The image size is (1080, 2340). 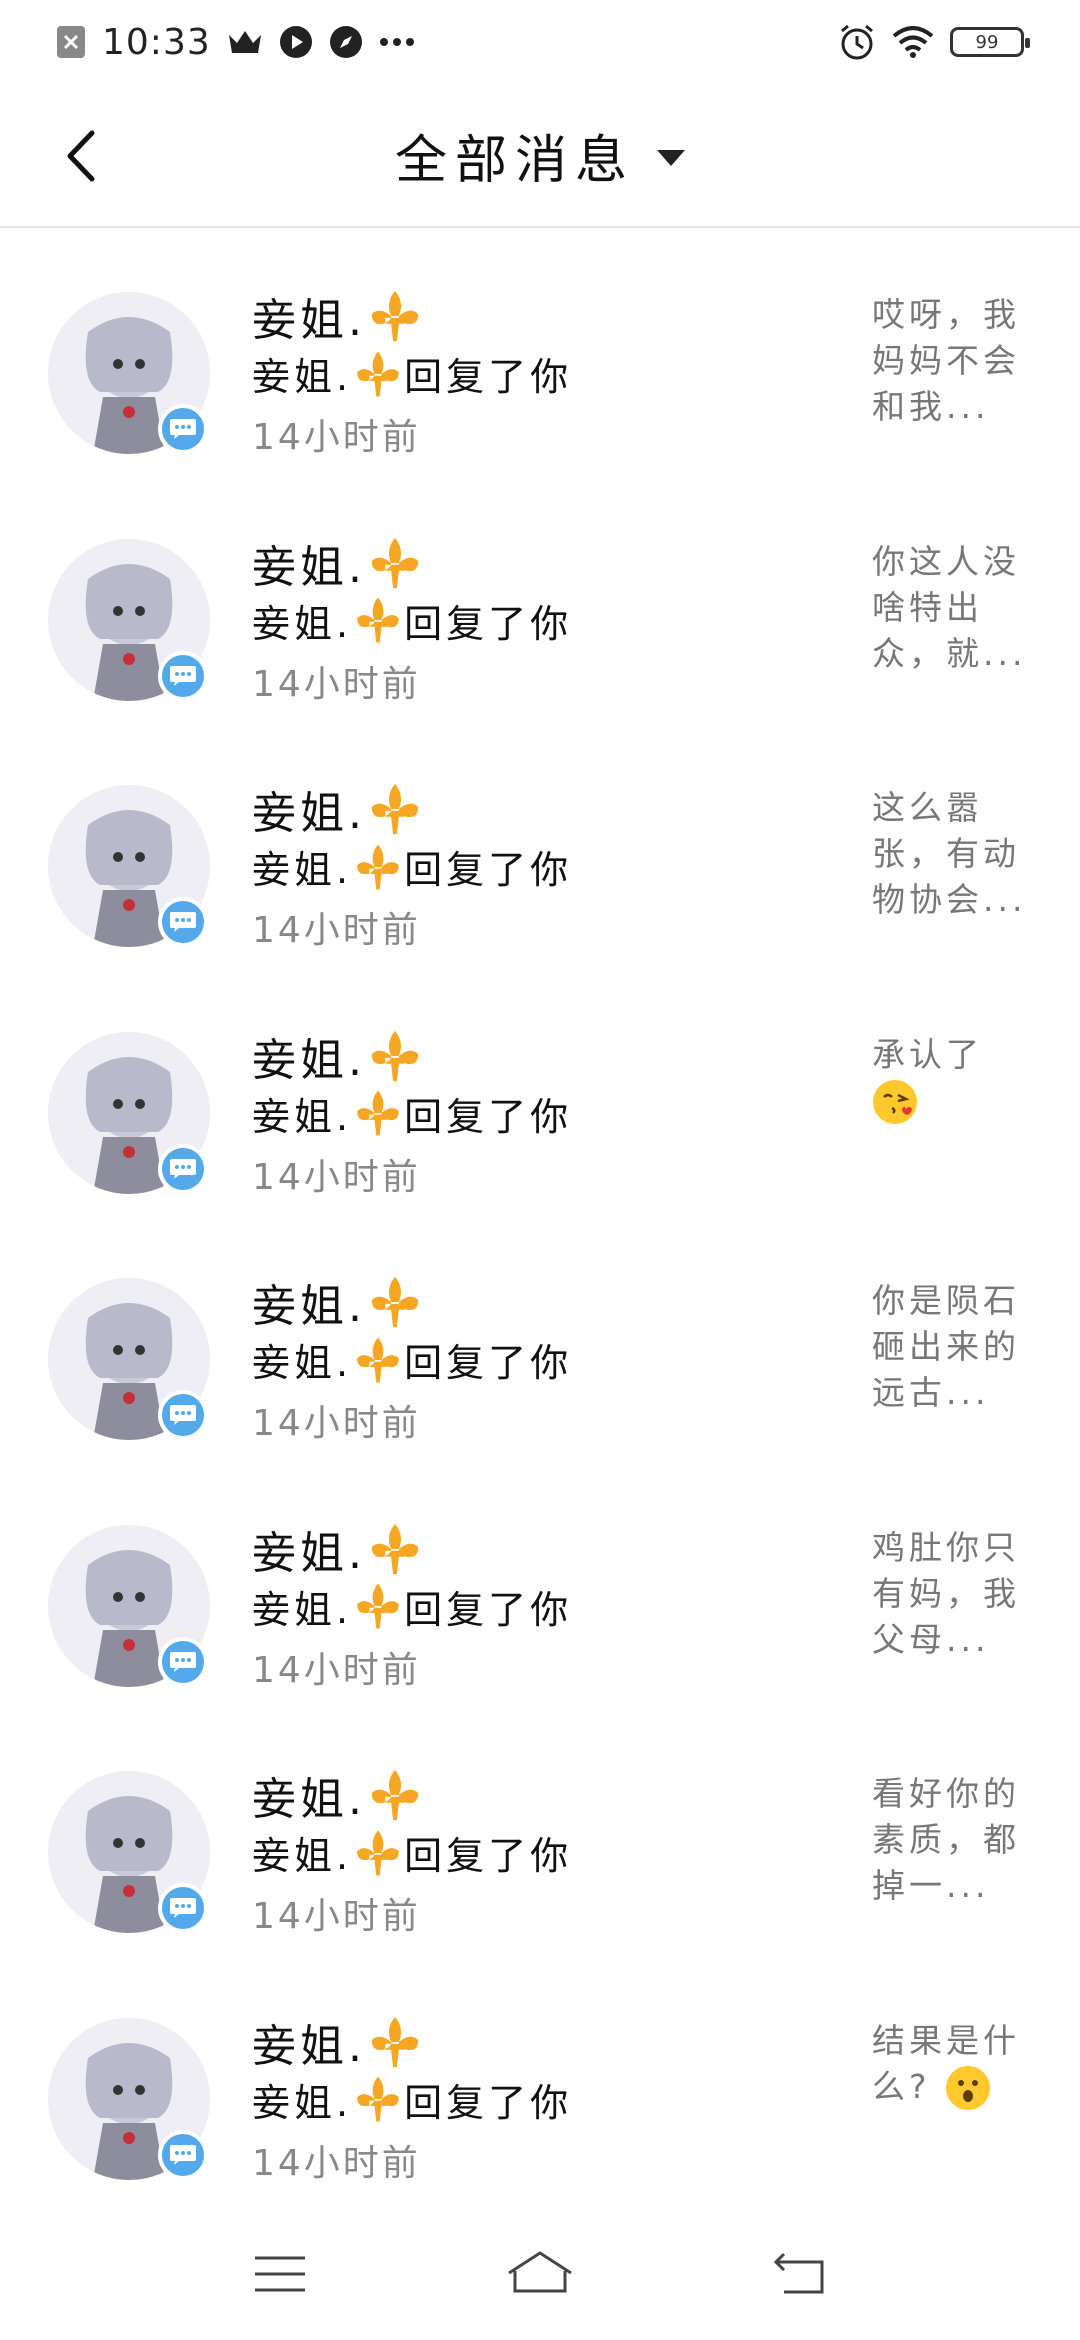 I want to click on play-circle-icon, so click(x=296, y=42).